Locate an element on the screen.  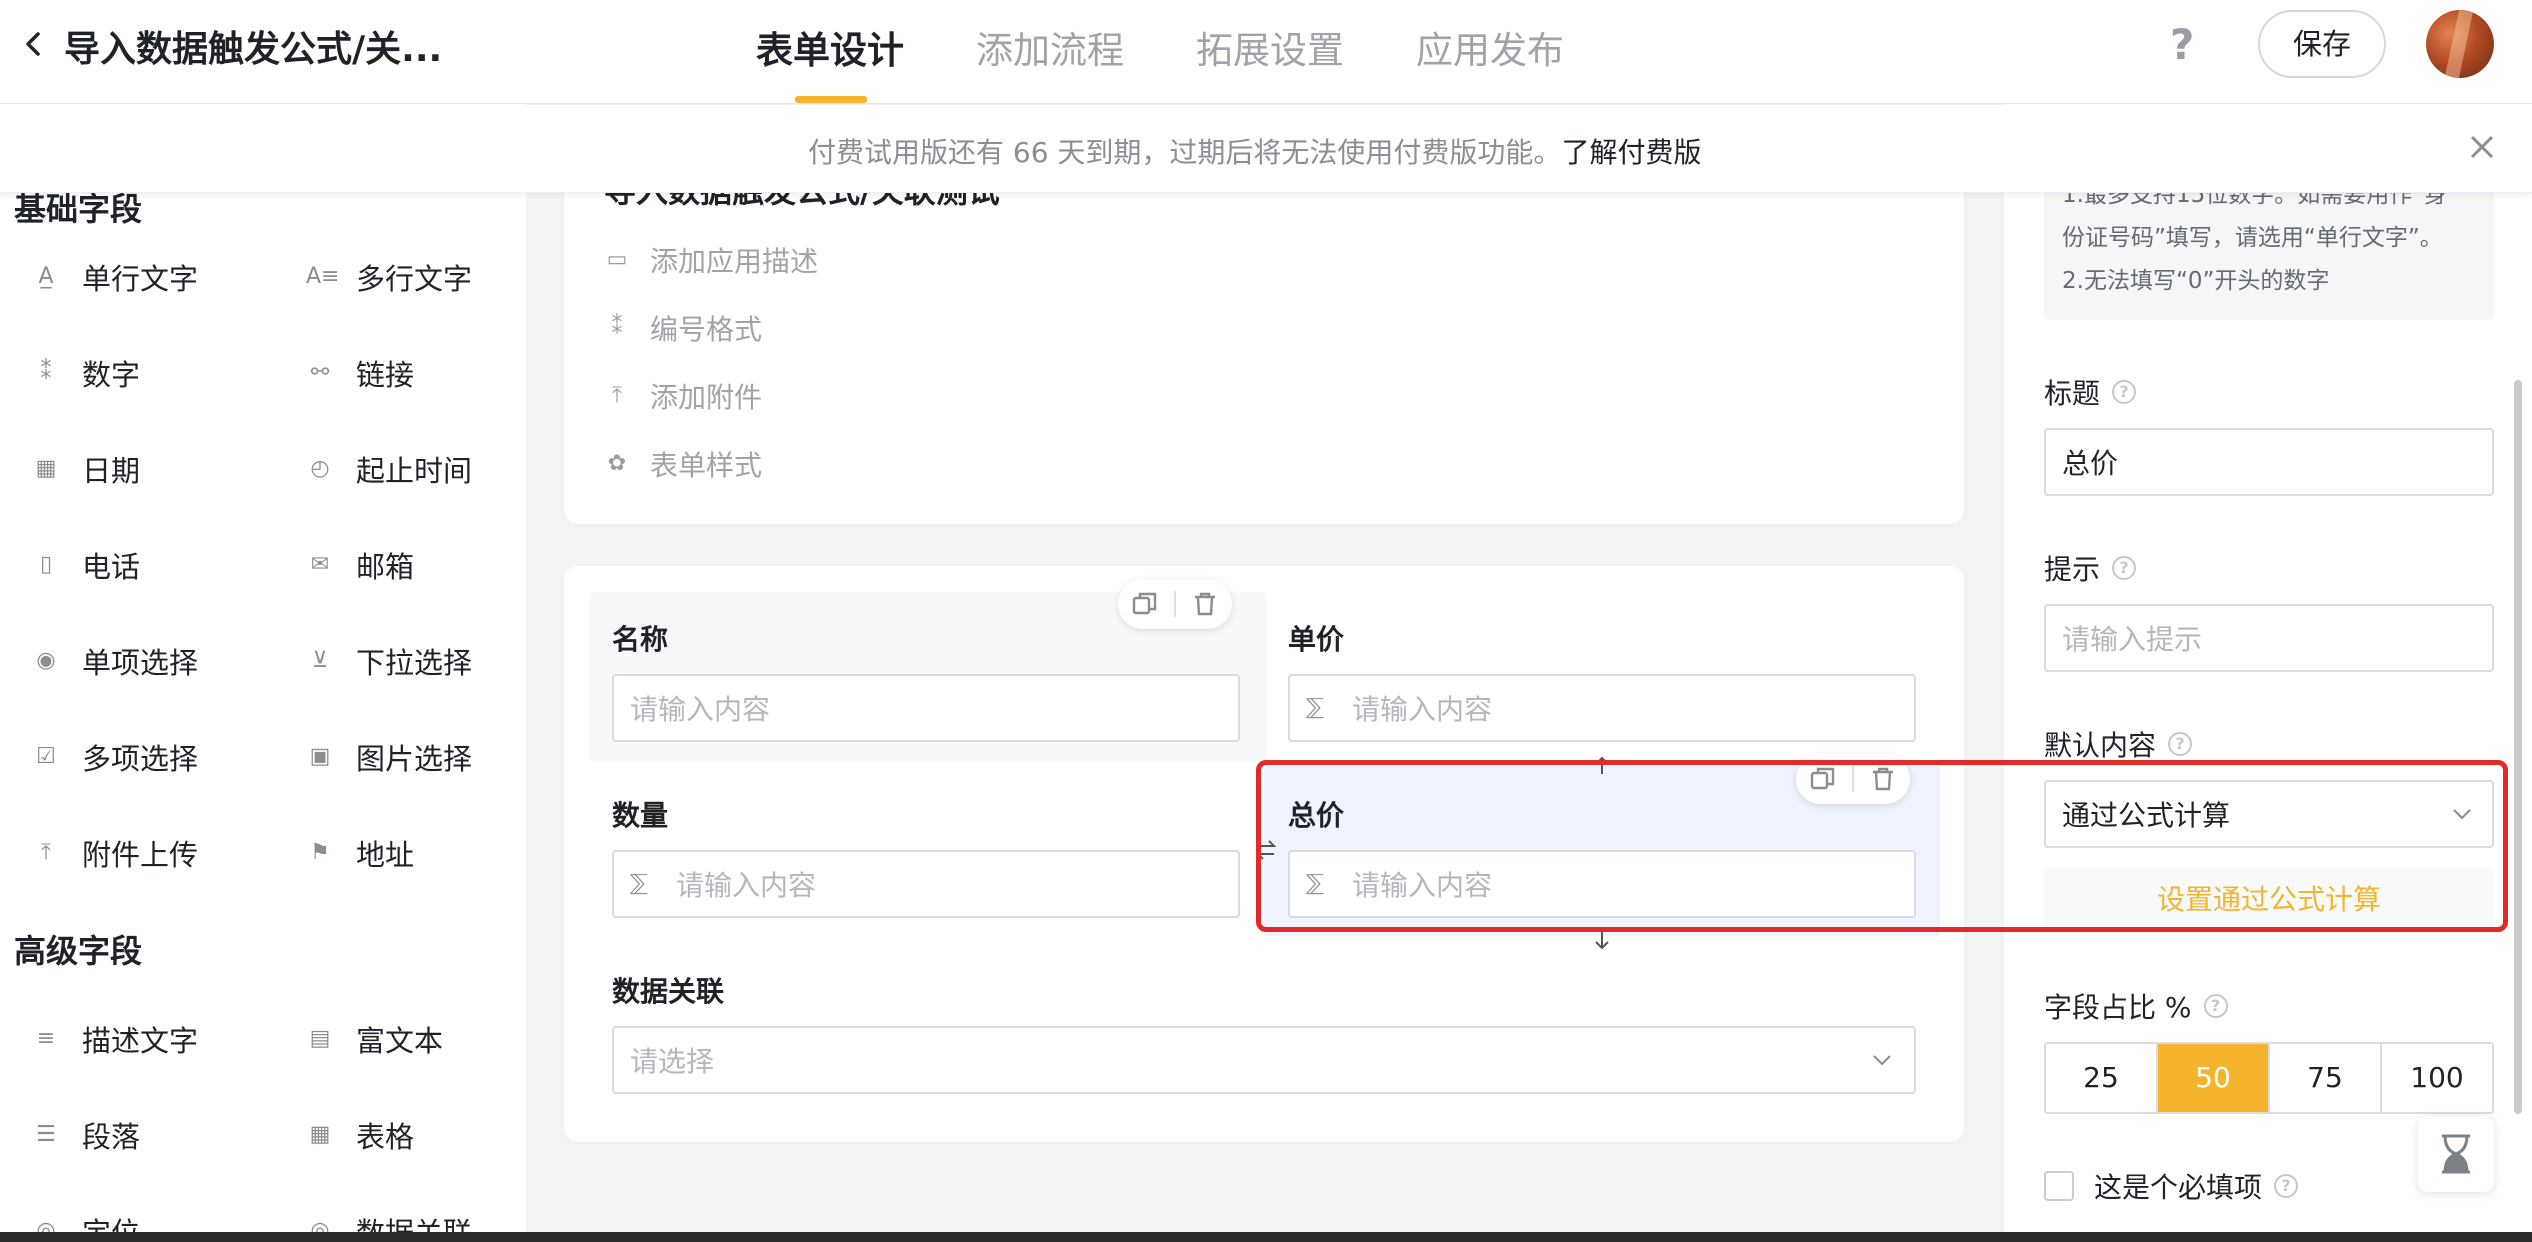
time-range-icon: ◴ is located at coordinates (320, 468).